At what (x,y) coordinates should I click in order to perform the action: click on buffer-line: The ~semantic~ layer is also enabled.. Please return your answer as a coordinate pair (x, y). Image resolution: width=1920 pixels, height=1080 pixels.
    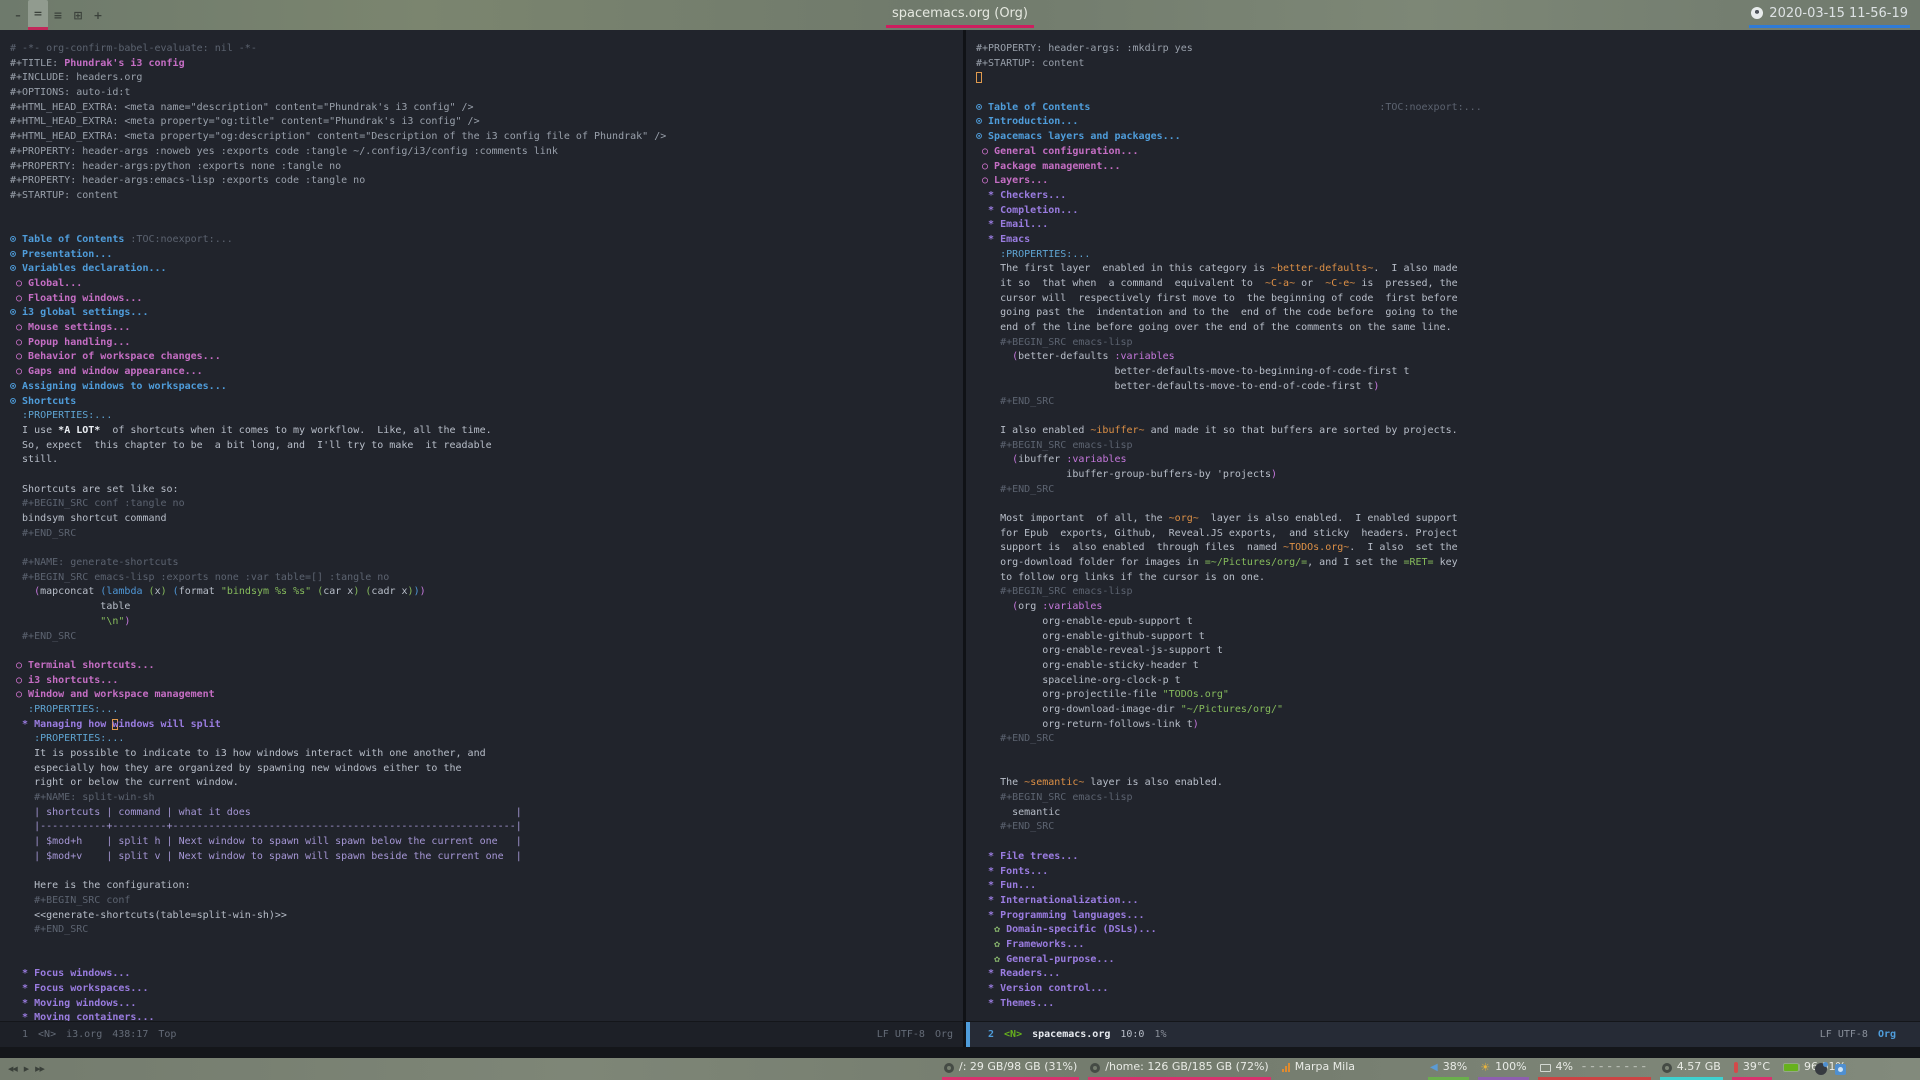
    Looking at the image, I should click on (1448, 783).